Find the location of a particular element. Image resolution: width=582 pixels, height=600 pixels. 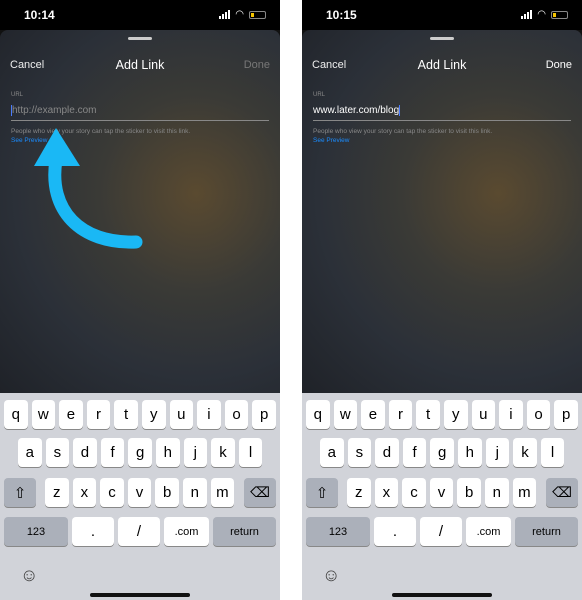

url-value: www.later.com/blog is located at coordinates (356, 111).